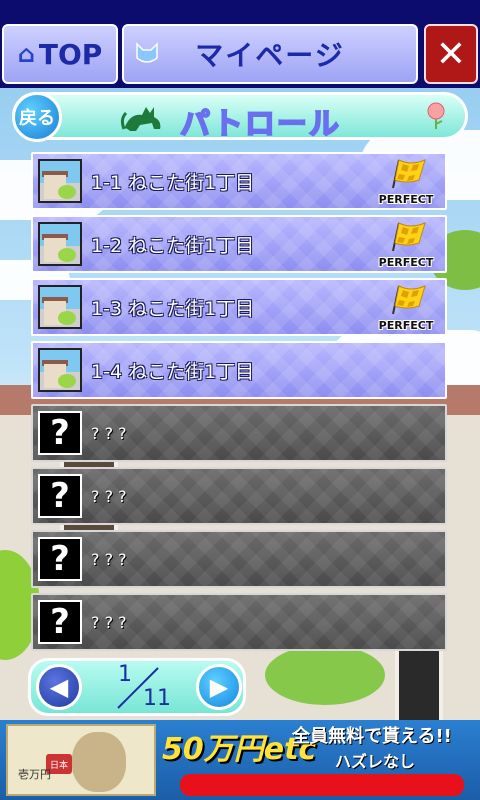 The image size is (480, 800). I want to click on stage-row: 1-4 ねこた街1丁目, so click(239, 370).